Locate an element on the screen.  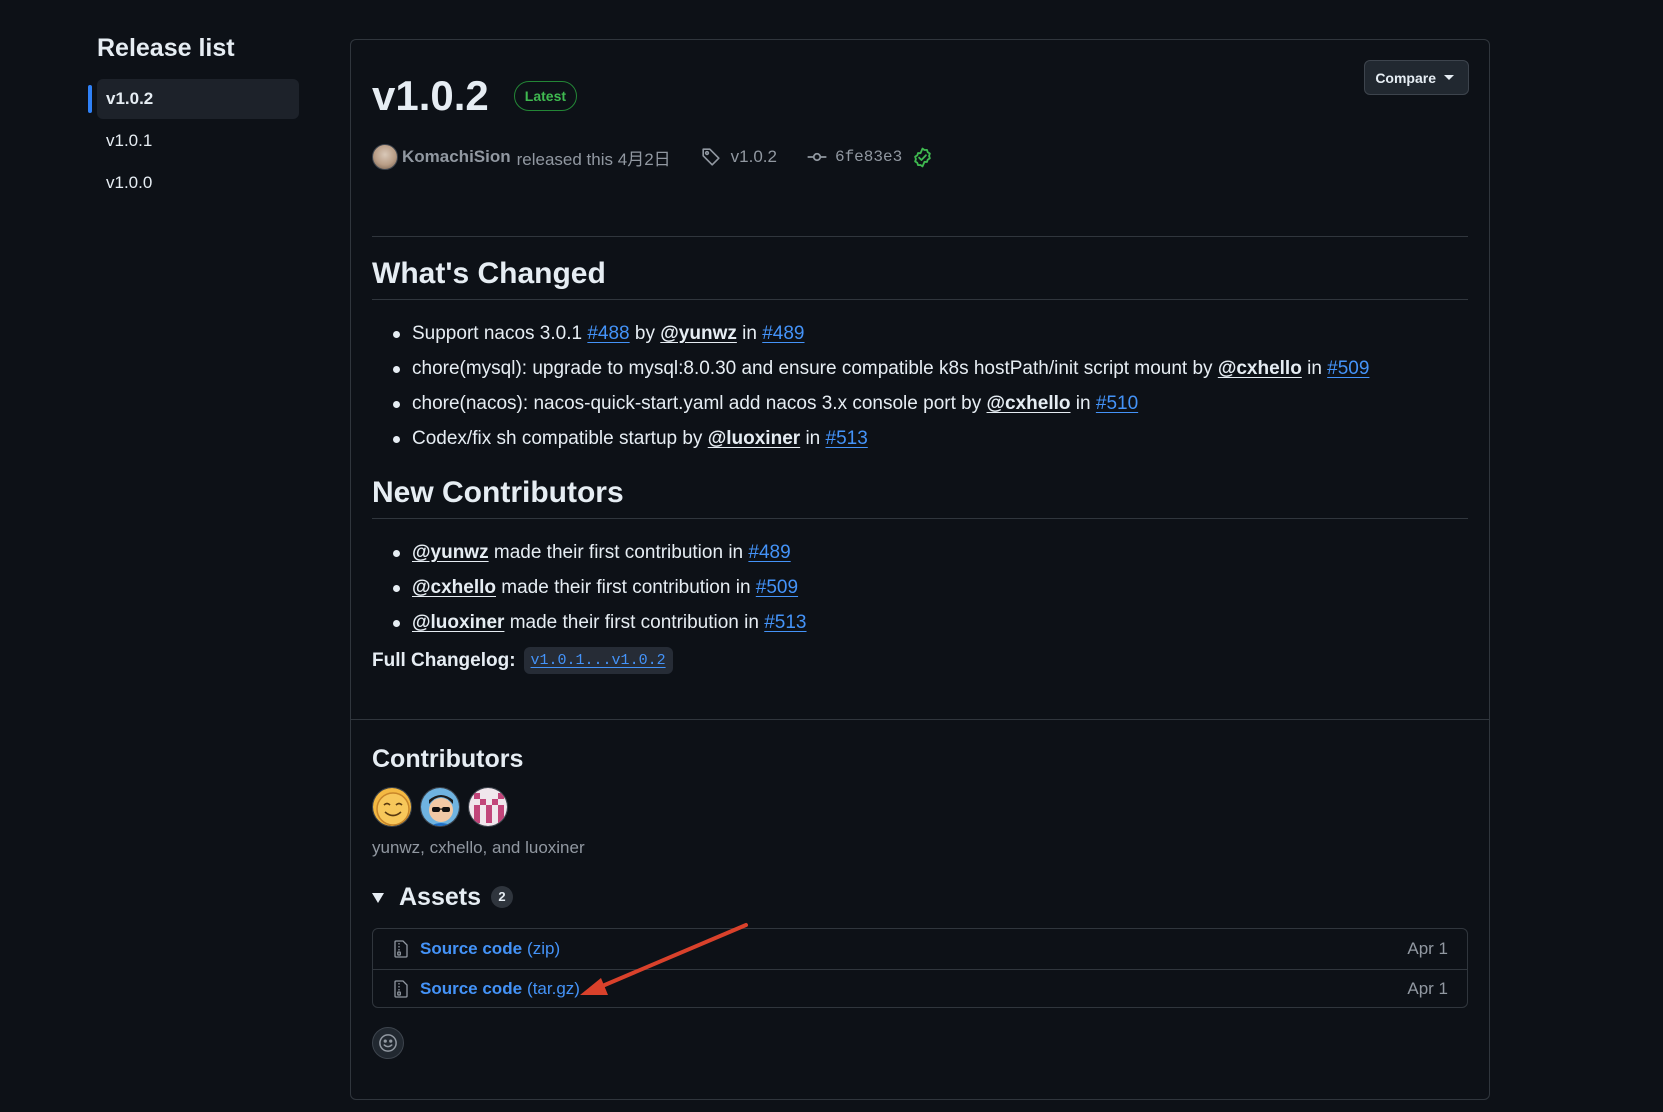
author-avatar is located at coordinates (385, 157).